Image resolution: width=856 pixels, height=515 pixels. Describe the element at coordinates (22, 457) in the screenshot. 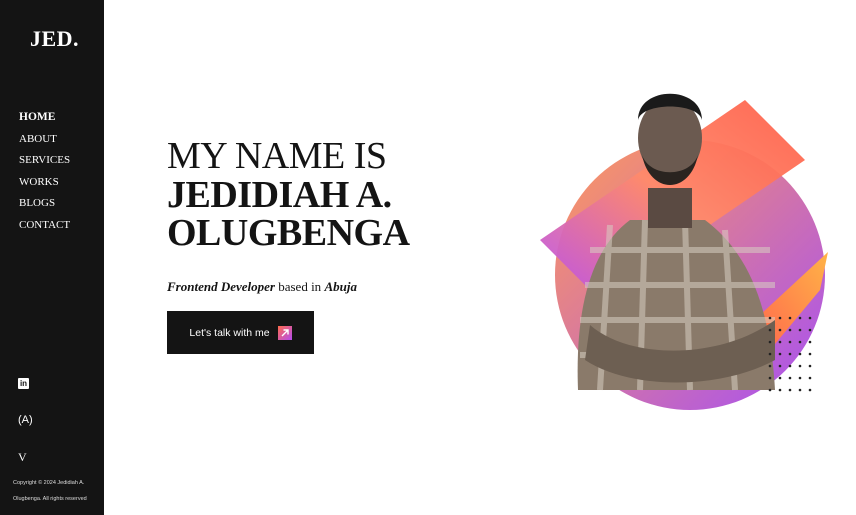

I see `vue-icon: V` at that location.